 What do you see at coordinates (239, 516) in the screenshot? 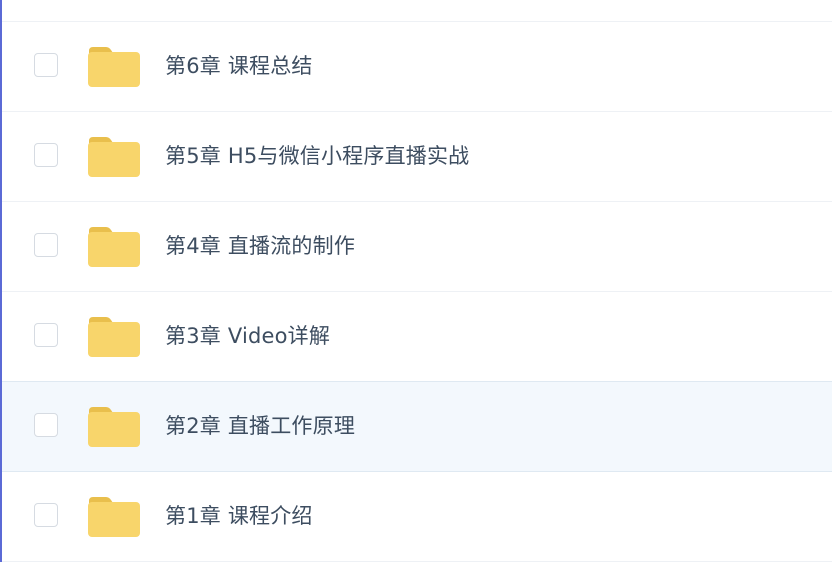
I see `folder-name: 第1章 课程介绍` at bounding box center [239, 516].